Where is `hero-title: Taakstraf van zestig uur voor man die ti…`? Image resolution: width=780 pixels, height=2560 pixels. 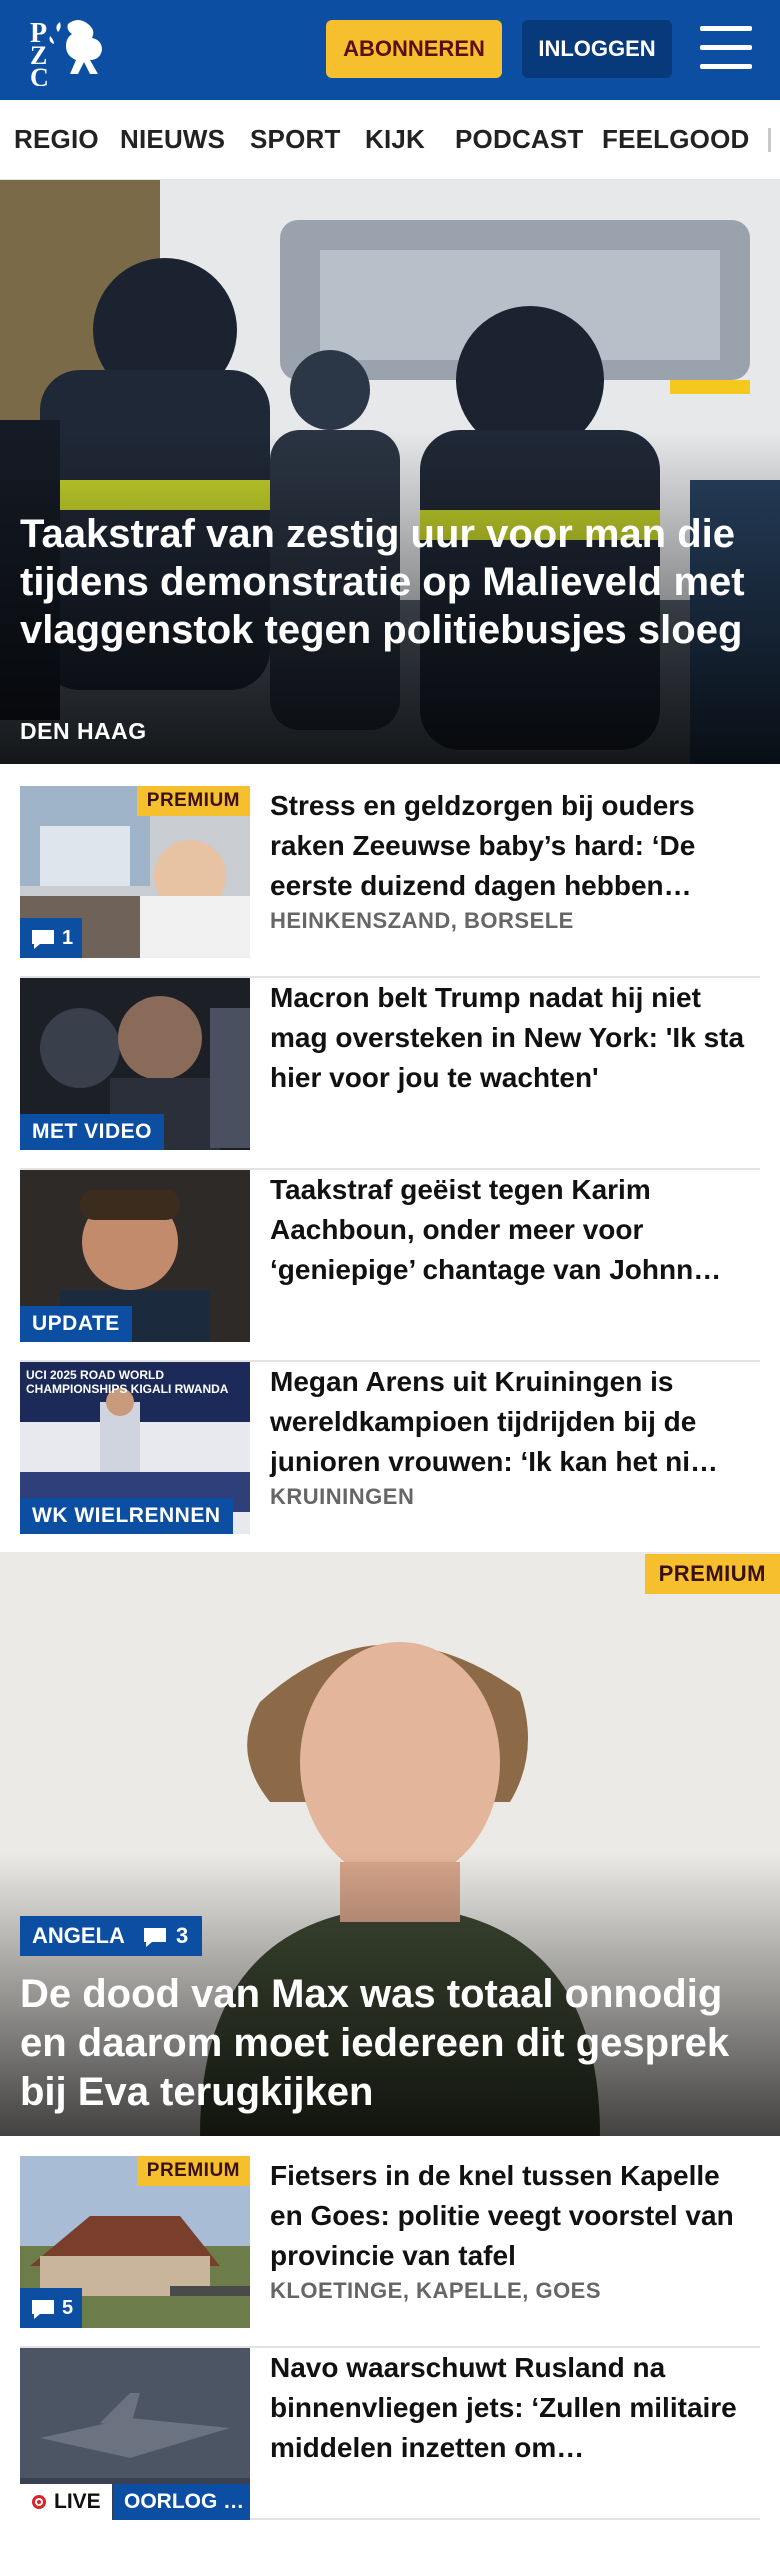 hero-title: Taakstraf van zestig uur voor man die ti… is located at coordinates (390, 582).